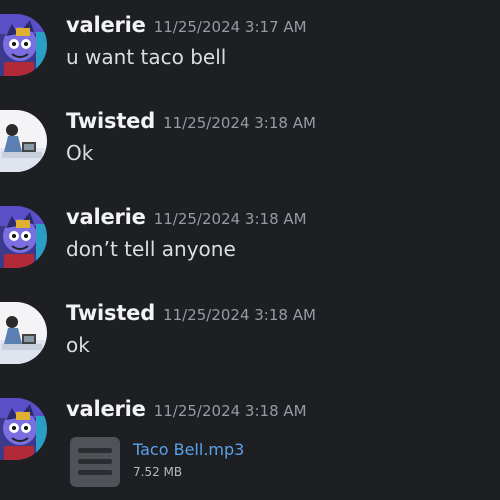 Image resolution: width=500 pixels, height=500 pixels. Describe the element at coordinates (230, 27) in the screenshot. I see `timestamp: 11/25/2024 3:17 AM` at that location.